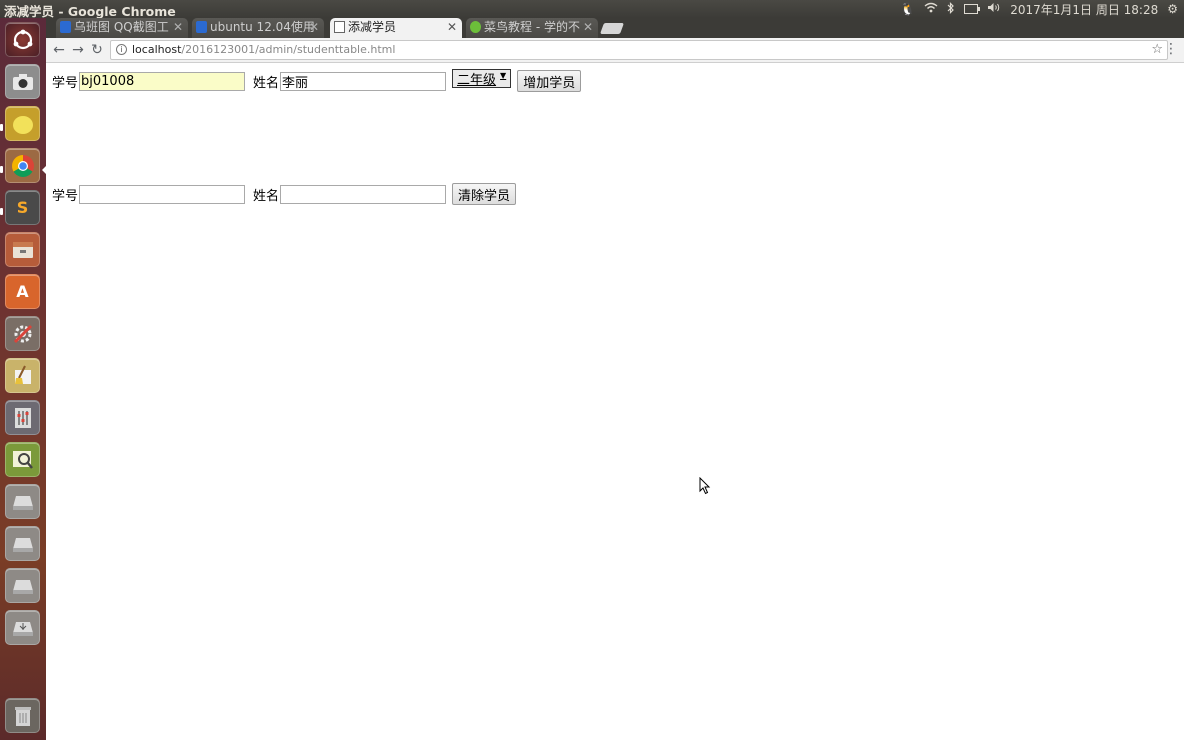 Image resolution: width=1184 pixels, height=740 pixels. What do you see at coordinates (1084, 9) in the screenshot?
I see `clock-datetime: 2017年1月1日 周日 18:28` at bounding box center [1084, 9].